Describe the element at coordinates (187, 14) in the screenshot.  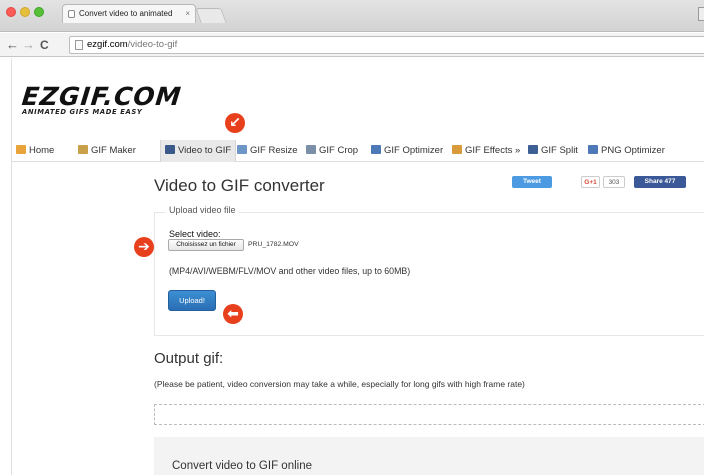
I see `tab-close-icon: ×` at that location.